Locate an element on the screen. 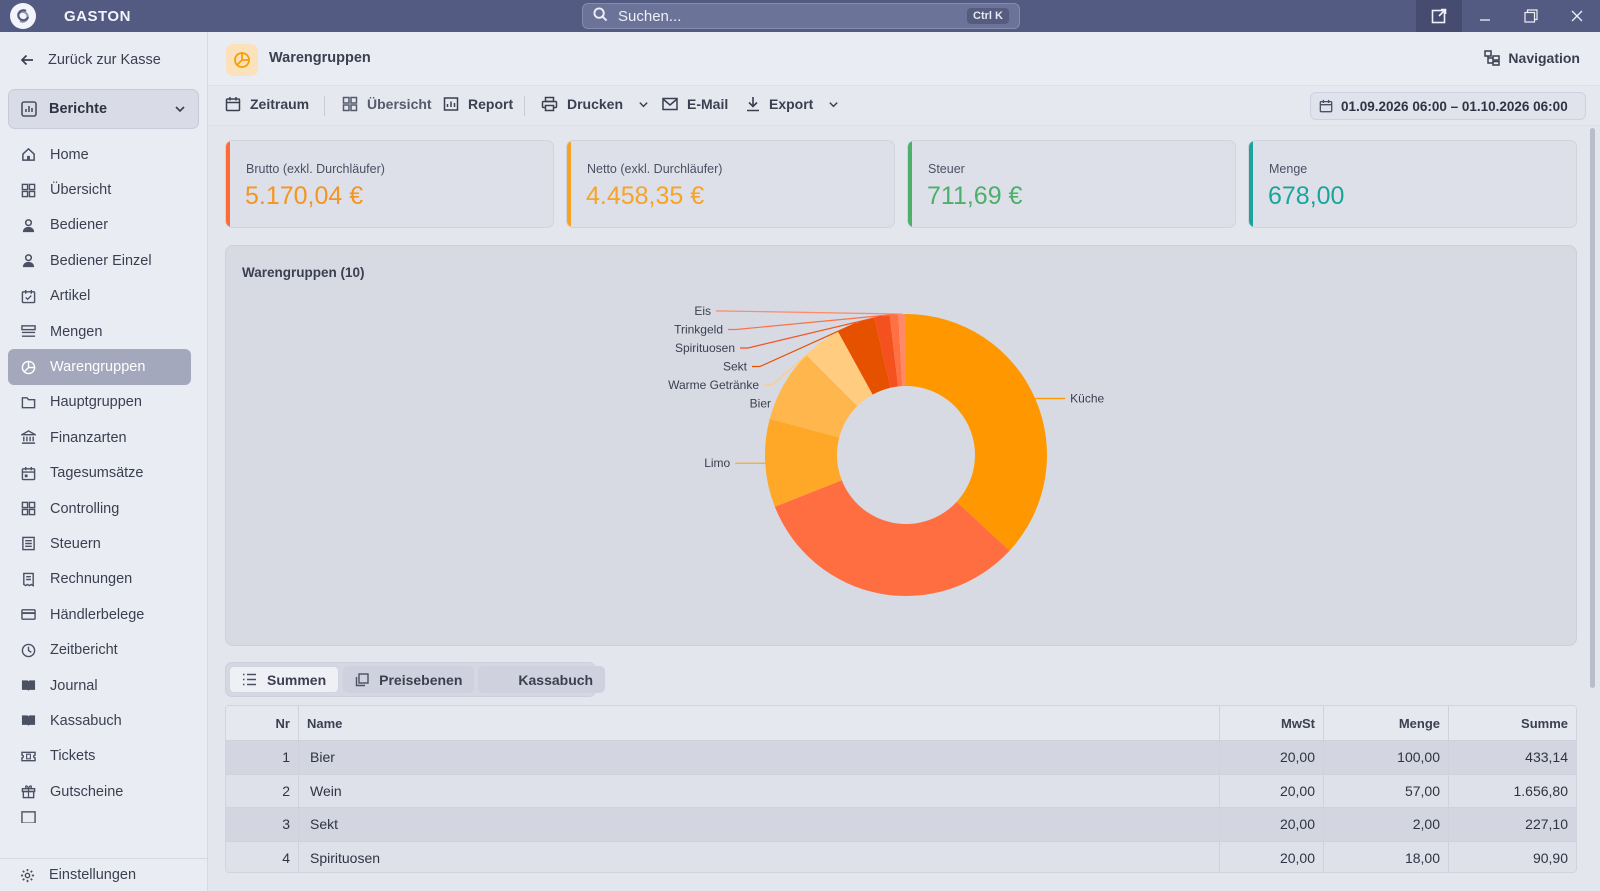 The height and width of the screenshot is (891, 1600). kpi-accent-bar is located at coordinates (569, 184).